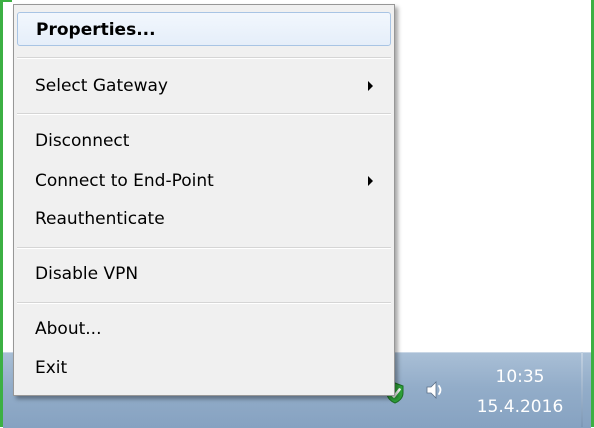  Describe the element at coordinates (204, 274) in the screenshot. I see `menu-item-disable-vpn: Disable VPN` at that location.